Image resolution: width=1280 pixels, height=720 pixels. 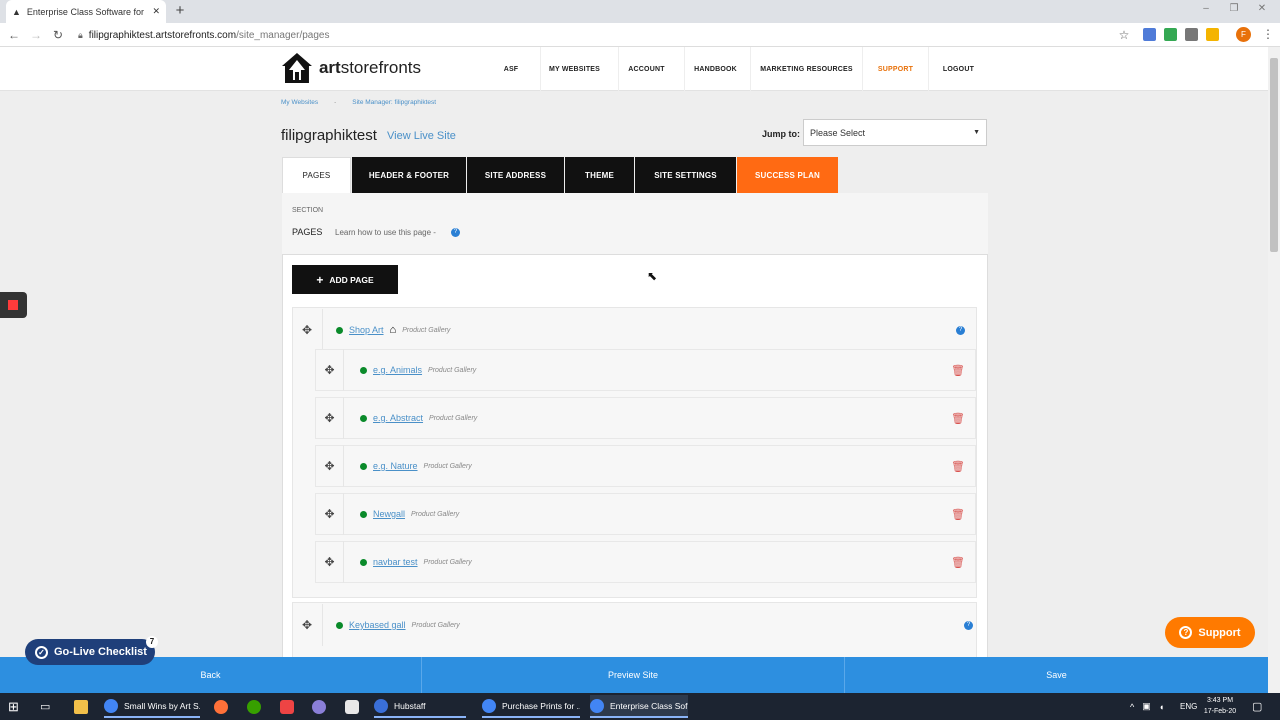 I want to click on nav-support: SUPPORT, so click(x=895, y=69).